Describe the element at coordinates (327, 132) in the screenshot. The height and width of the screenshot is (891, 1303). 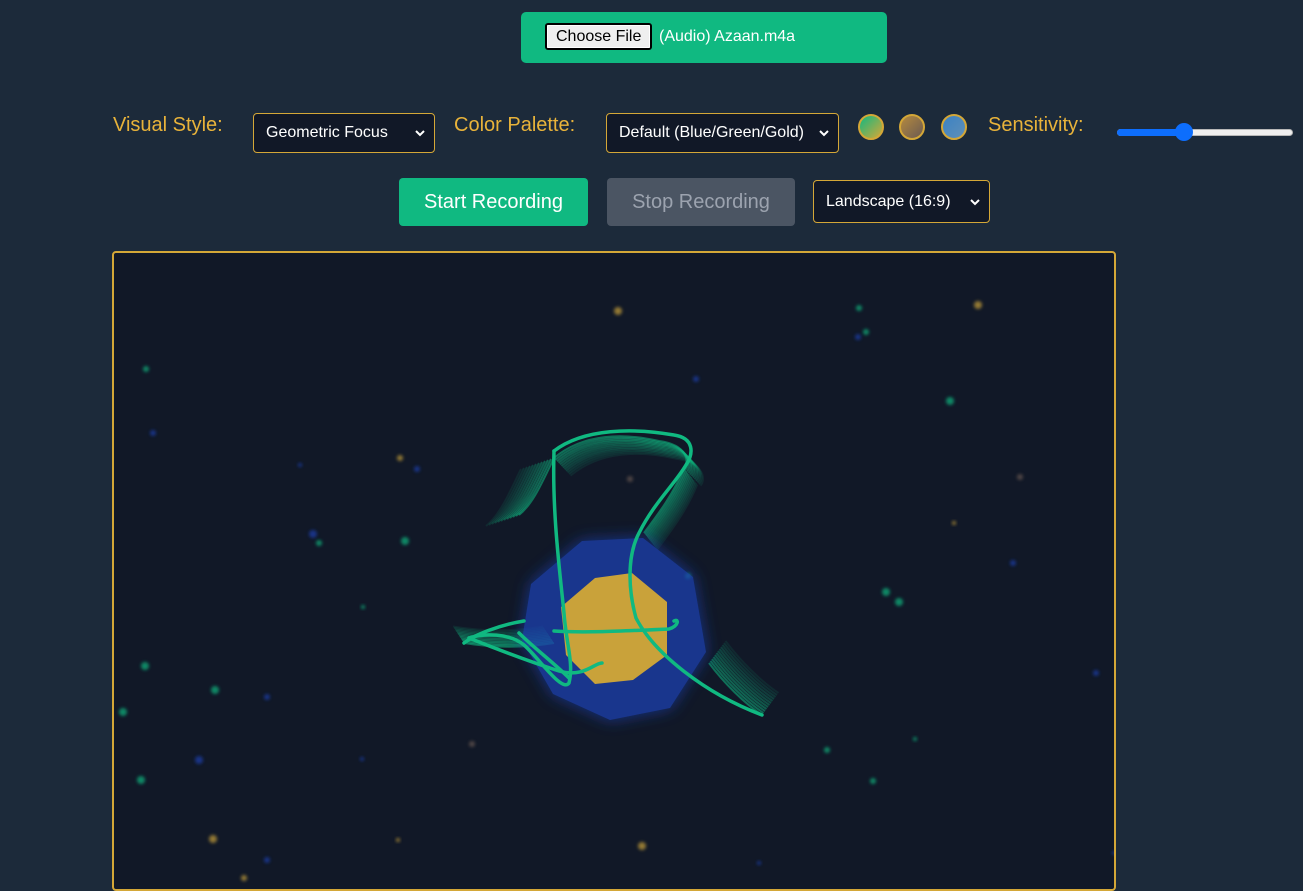
I see `visual-style-value: Geometric Focus` at that location.